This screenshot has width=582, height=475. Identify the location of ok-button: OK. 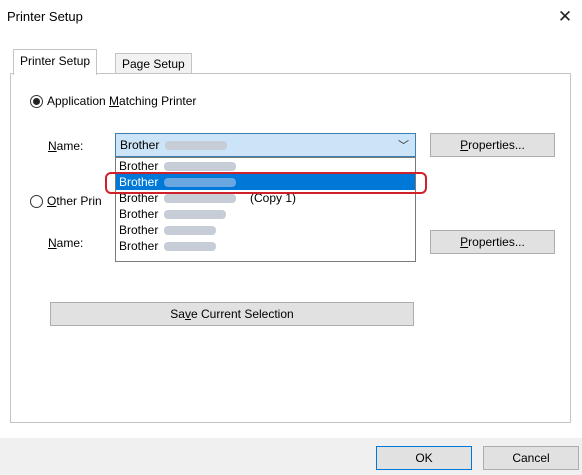
(424, 458).